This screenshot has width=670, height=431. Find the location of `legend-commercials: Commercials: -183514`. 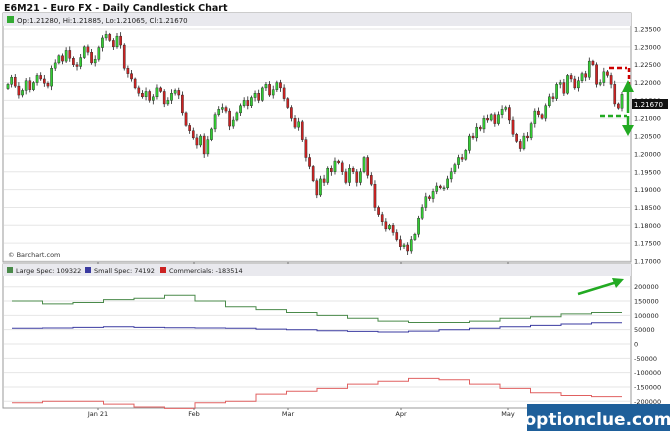

legend-commercials: Commercials: -183514 is located at coordinates (206, 271).